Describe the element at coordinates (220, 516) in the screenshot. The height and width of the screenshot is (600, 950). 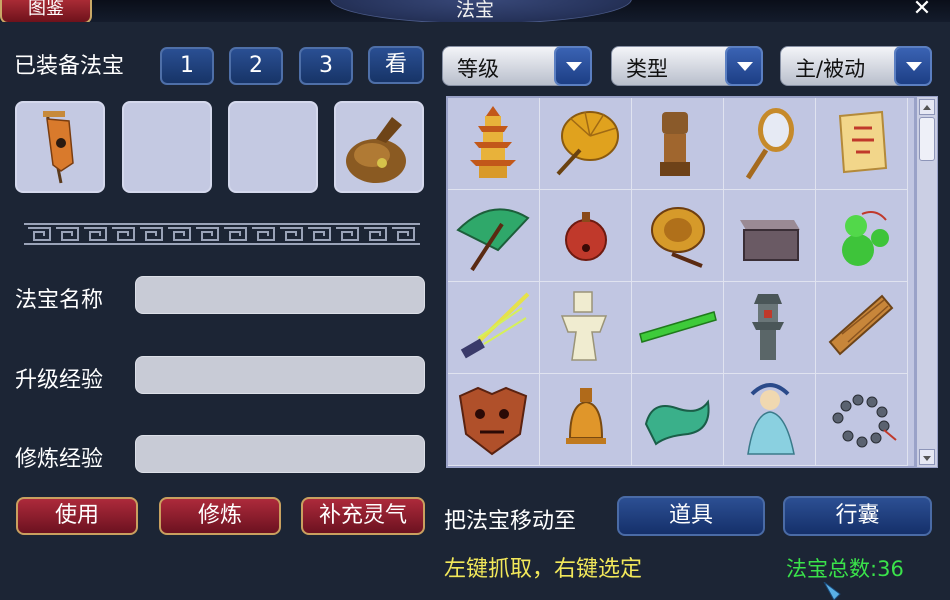
I see `cultivate-button: 修炼` at that location.